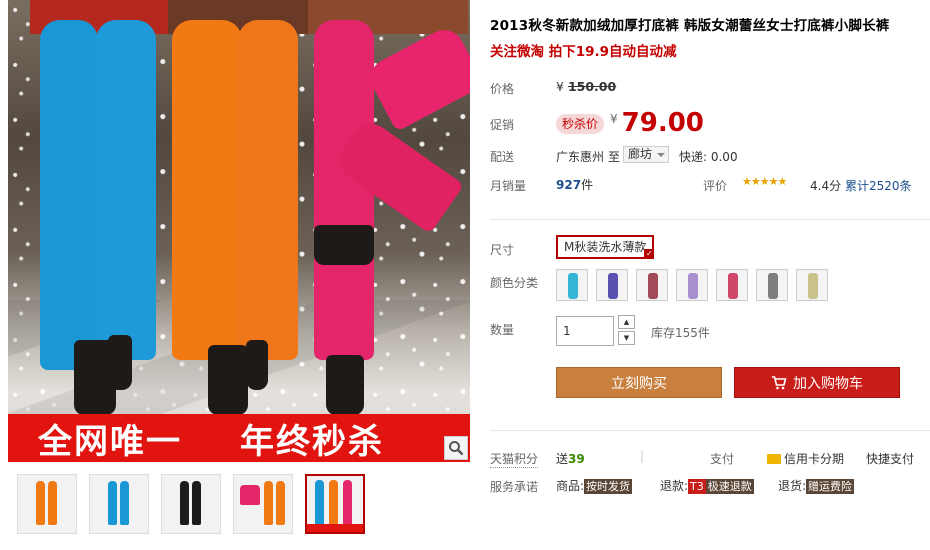 Image resolution: width=930 pixels, height=550 pixels. I want to click on cart-icon, so click(779, 382).